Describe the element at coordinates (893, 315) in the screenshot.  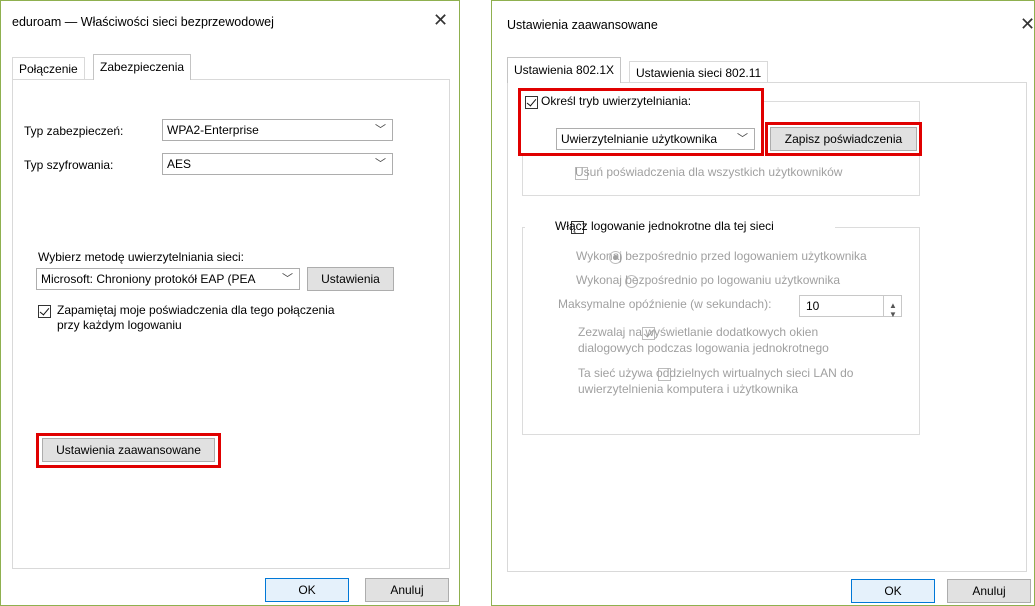
I see `spin-down-icon: ▼` at that location.